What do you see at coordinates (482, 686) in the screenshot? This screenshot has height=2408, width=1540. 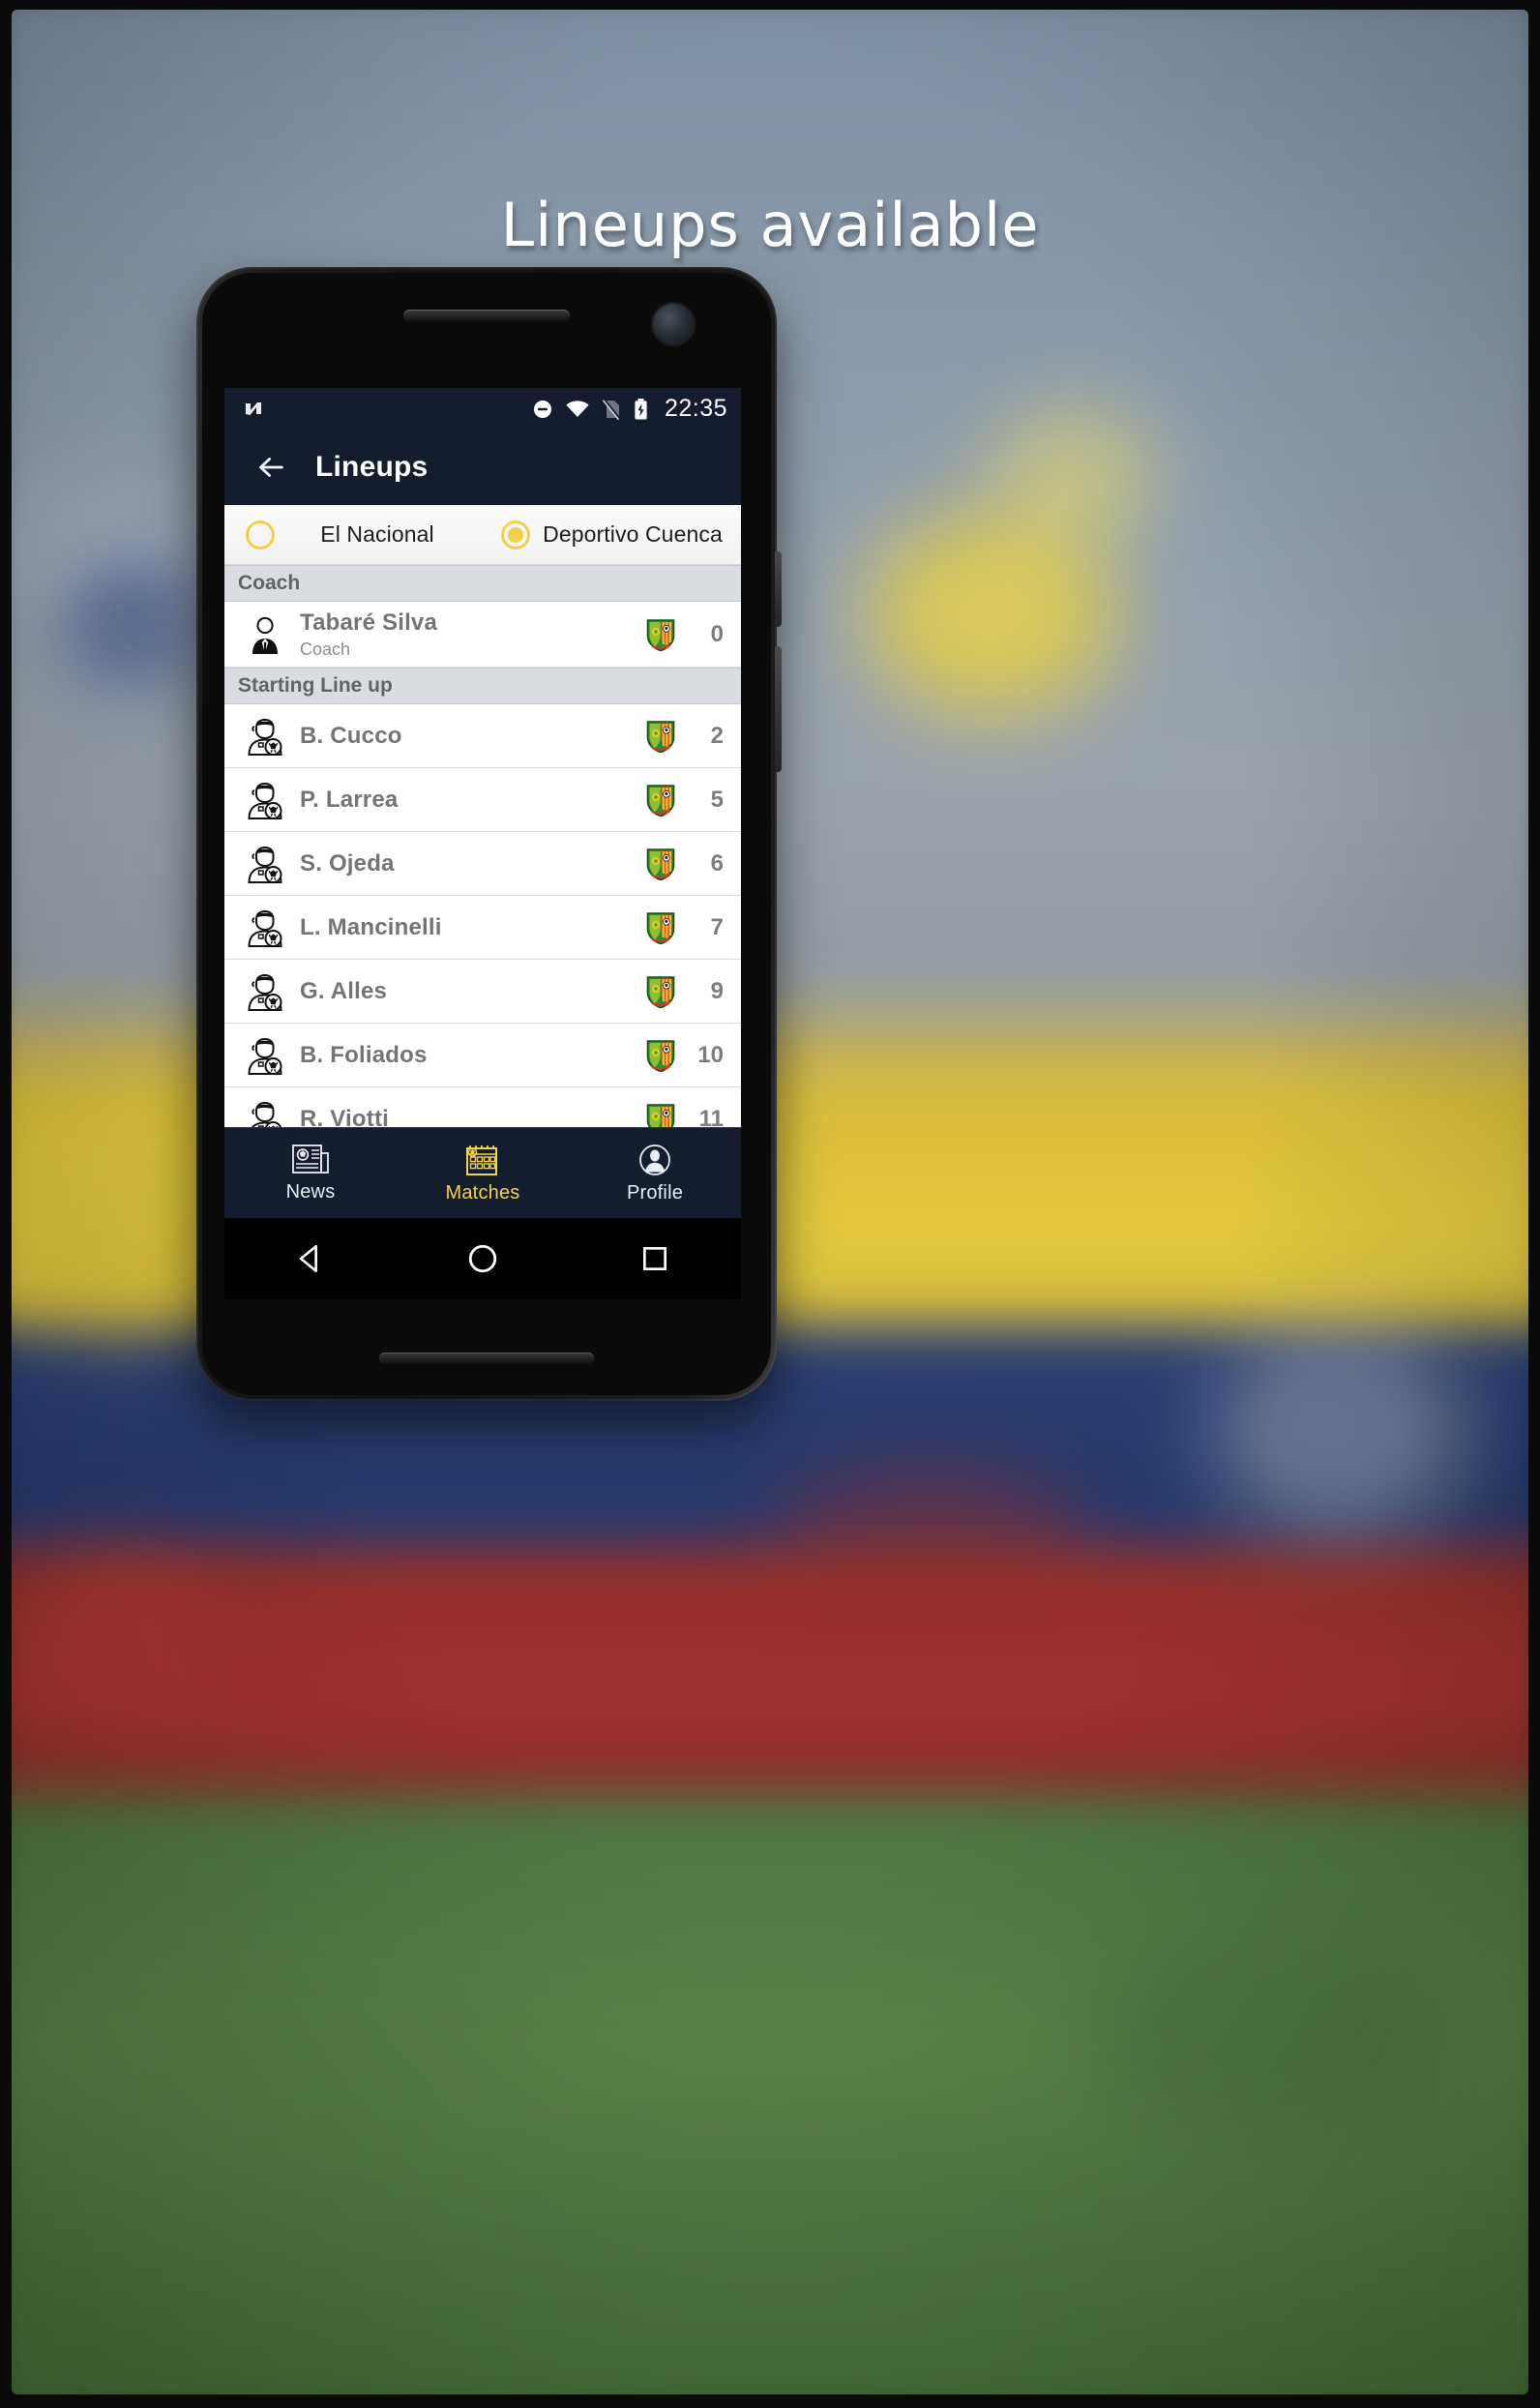 I see `section-header-starting-lineup: Starting Line up` at bounding box center [482, 686].